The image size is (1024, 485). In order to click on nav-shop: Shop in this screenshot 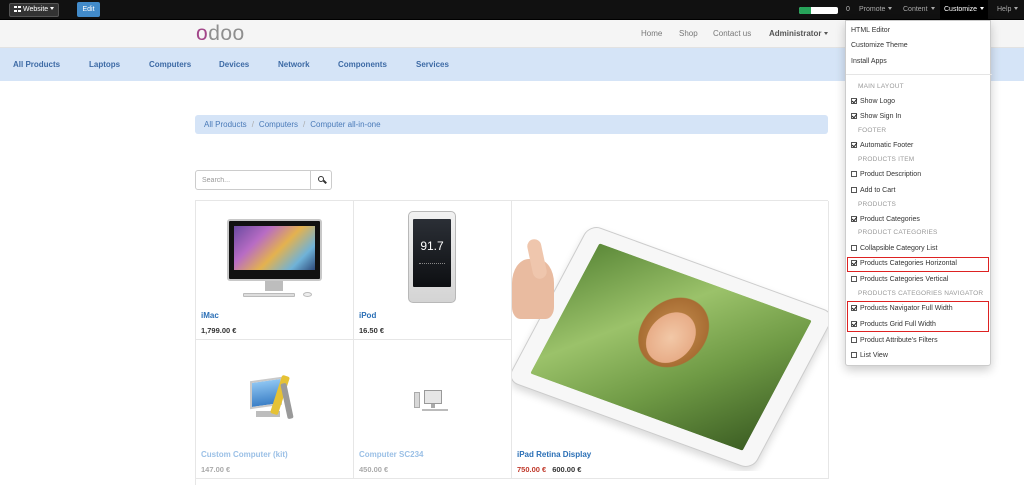, I will do `click(688, 34)`.